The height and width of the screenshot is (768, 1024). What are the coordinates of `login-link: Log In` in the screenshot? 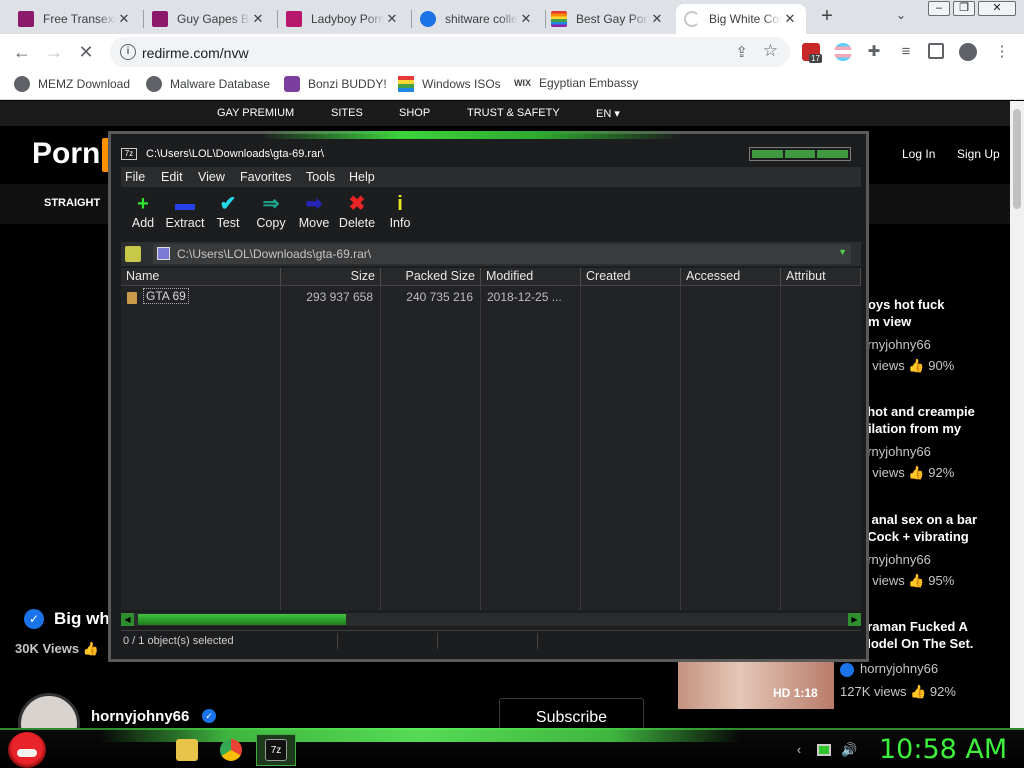 It's located at (918, 154).